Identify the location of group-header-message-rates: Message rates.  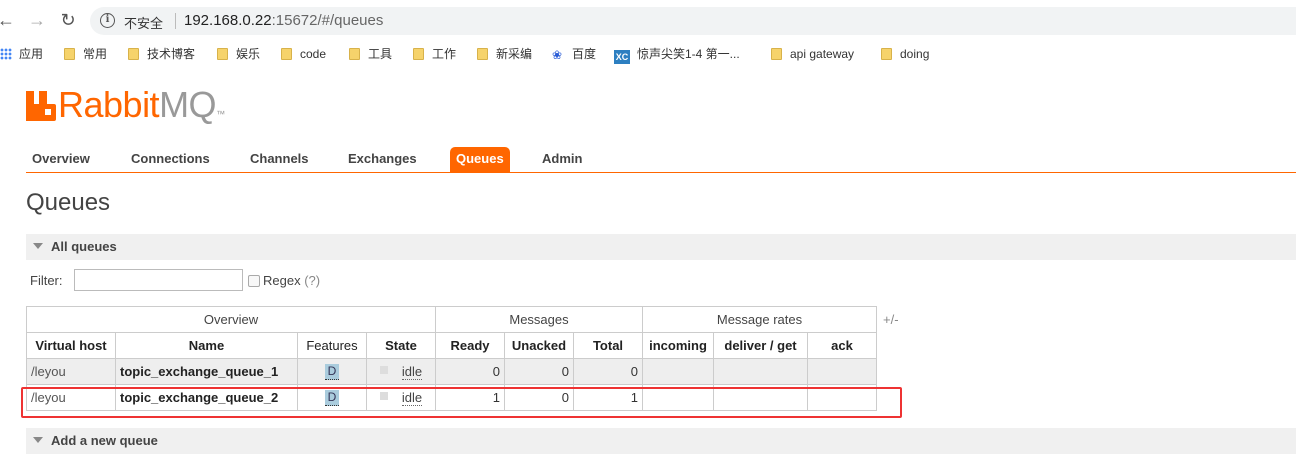
(759, 319).